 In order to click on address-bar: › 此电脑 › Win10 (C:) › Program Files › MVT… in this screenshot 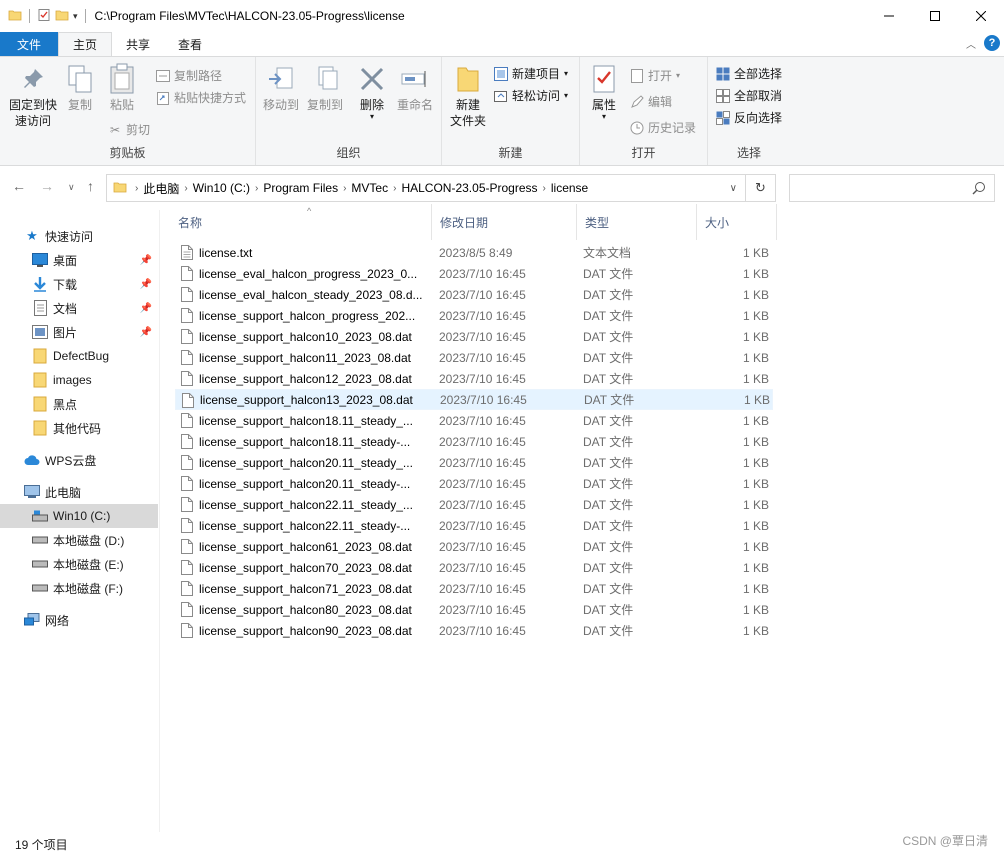, I will do `click(426, 188)`.